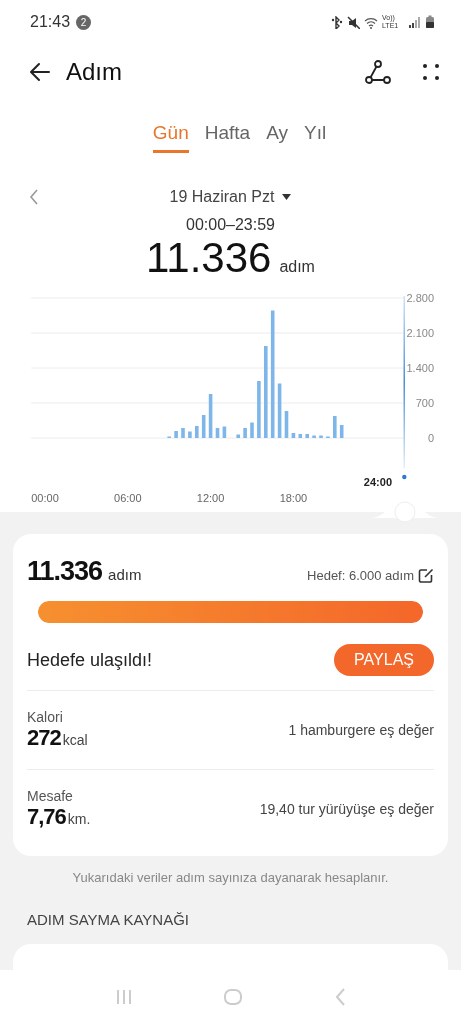 This screenshot has width=461, height=1024. I want to click on status-time: 21:43, so click(50, 22).